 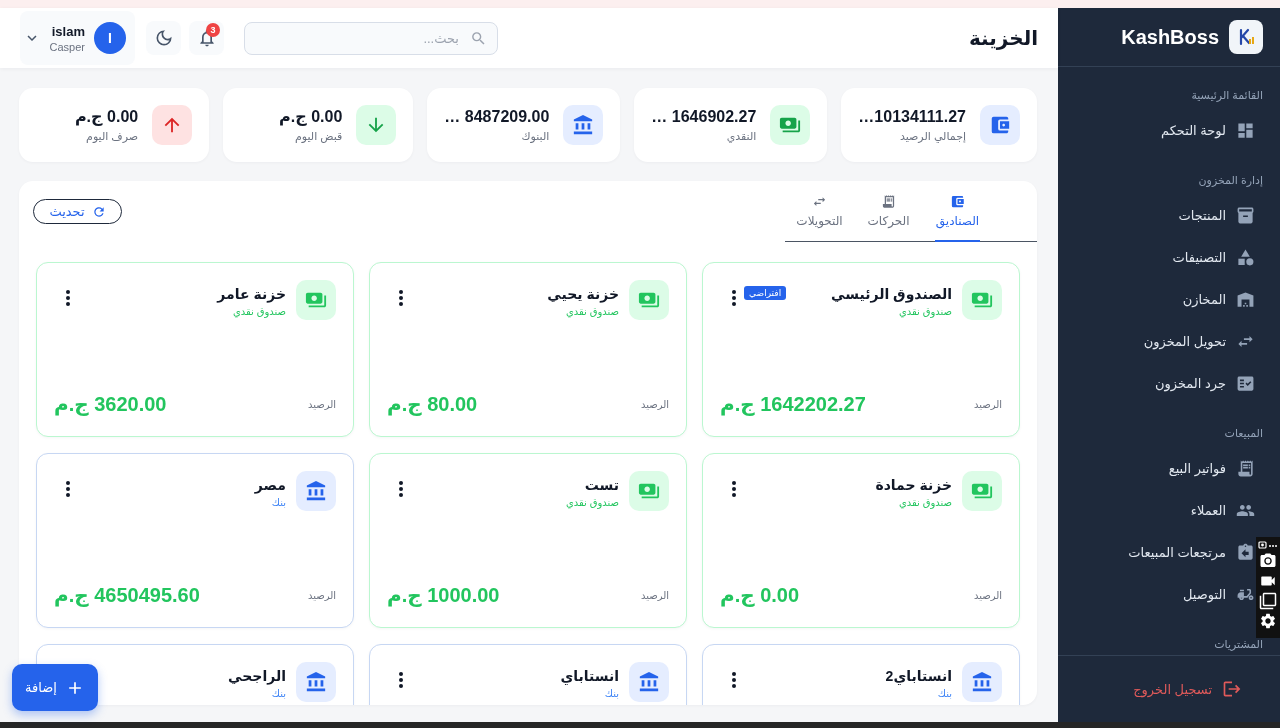 I want to click on settings-icon, so click(x=1268, y=621).